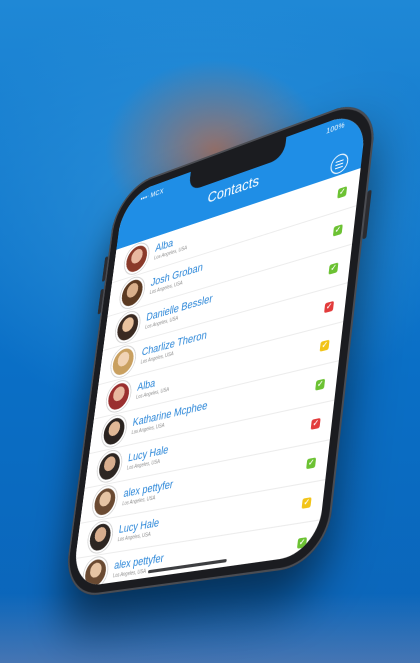  What do you see at coordinates (367, 214) in the screenshot?
I see `phone-side-button` at bounding box center [367, 214].